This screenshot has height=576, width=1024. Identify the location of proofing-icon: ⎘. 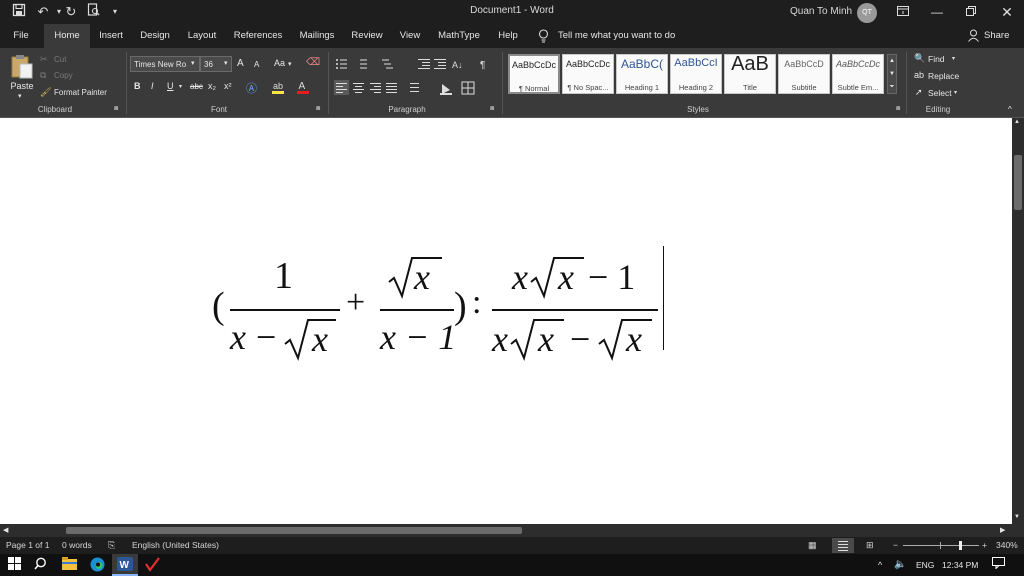
(111, 545).